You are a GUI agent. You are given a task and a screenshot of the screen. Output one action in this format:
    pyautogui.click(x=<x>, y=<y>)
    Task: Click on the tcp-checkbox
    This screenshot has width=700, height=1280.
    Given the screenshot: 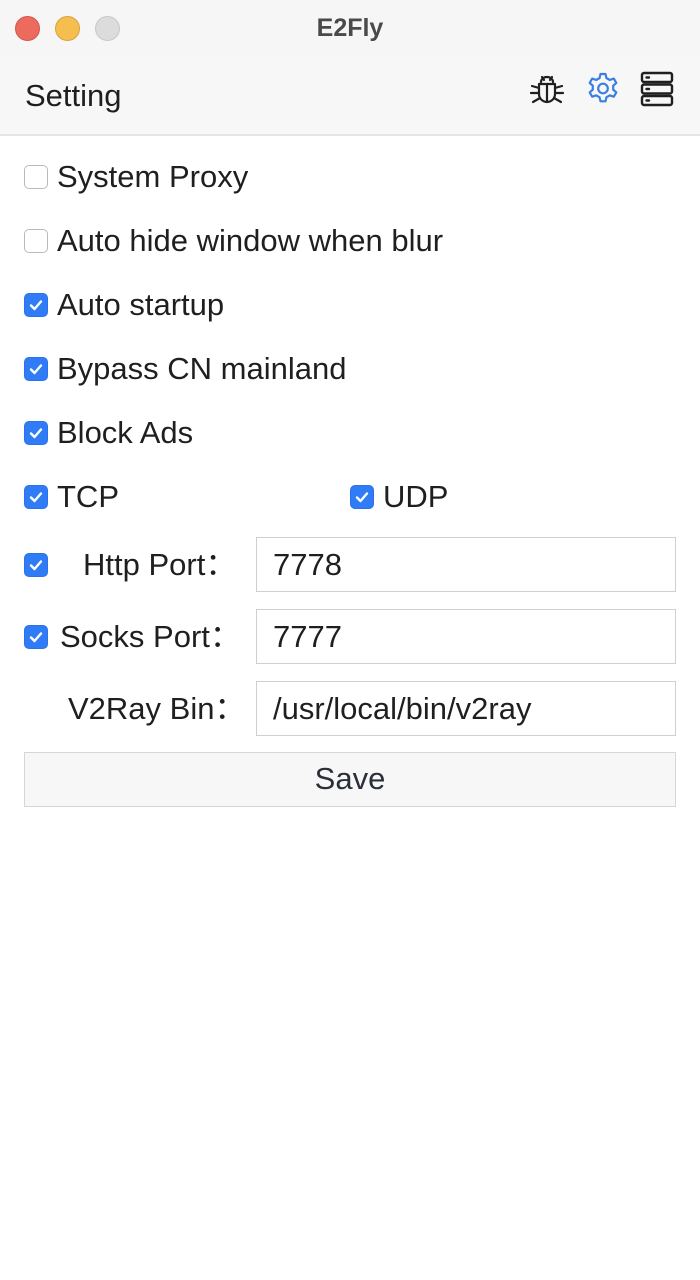 What is the action you would take?
    pyautogui.click(x=36, y=497)
    